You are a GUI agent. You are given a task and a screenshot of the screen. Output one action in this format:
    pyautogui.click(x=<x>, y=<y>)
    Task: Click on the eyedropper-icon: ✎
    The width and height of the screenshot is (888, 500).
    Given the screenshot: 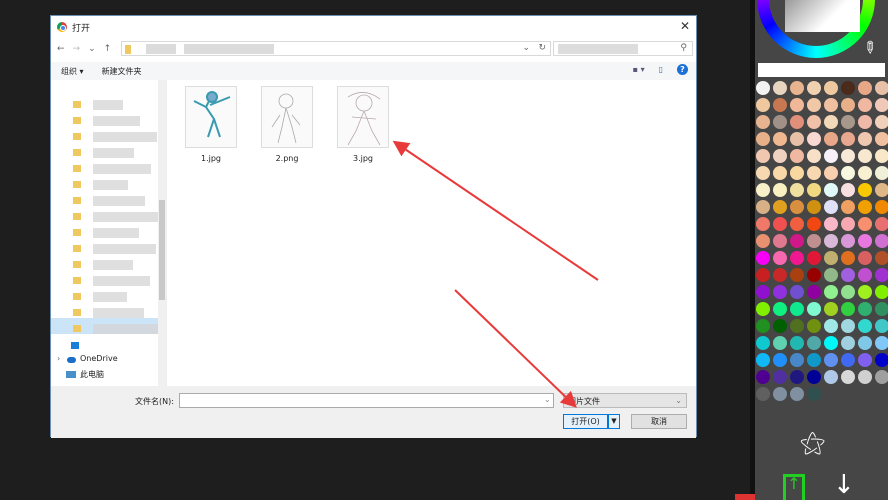 What is the action you would take?
    pyautogui.click(x=869, y=47)
    